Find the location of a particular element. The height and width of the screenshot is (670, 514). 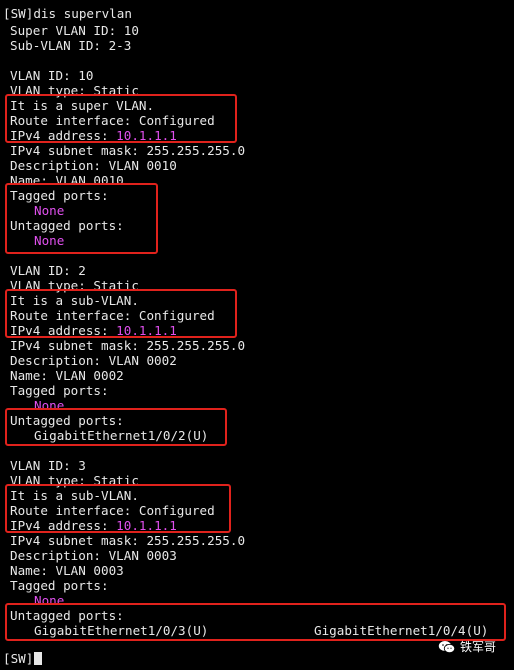

command-text: dis supervlan is located at coordinates (82, 13).